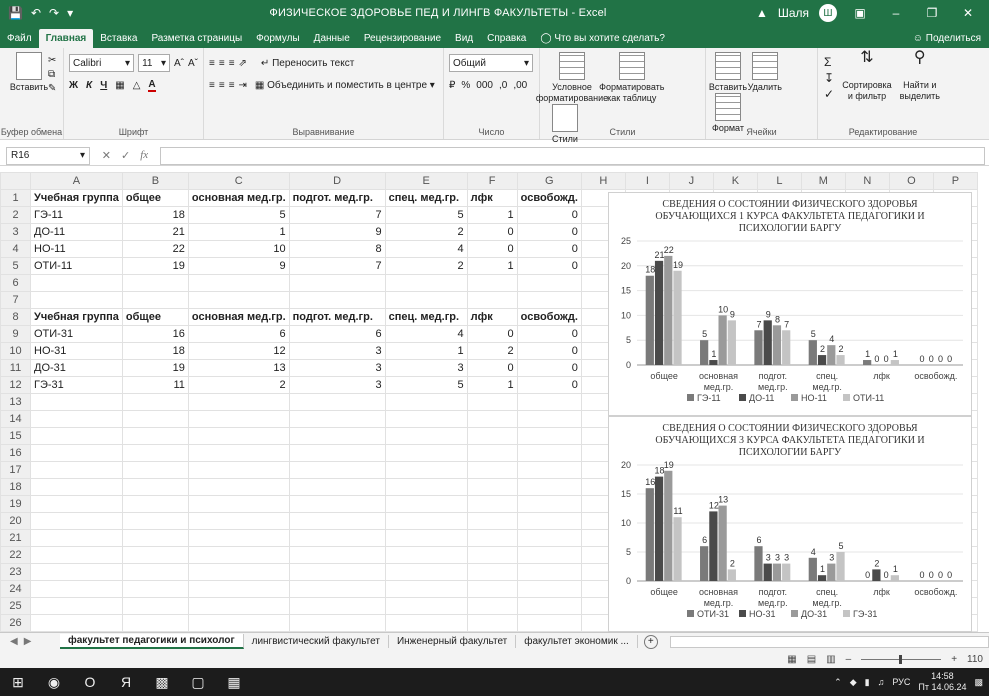 Image resolution: width=989 pixels, height=696 pixels. I want to click on row-header: 25, so click(15, 606).